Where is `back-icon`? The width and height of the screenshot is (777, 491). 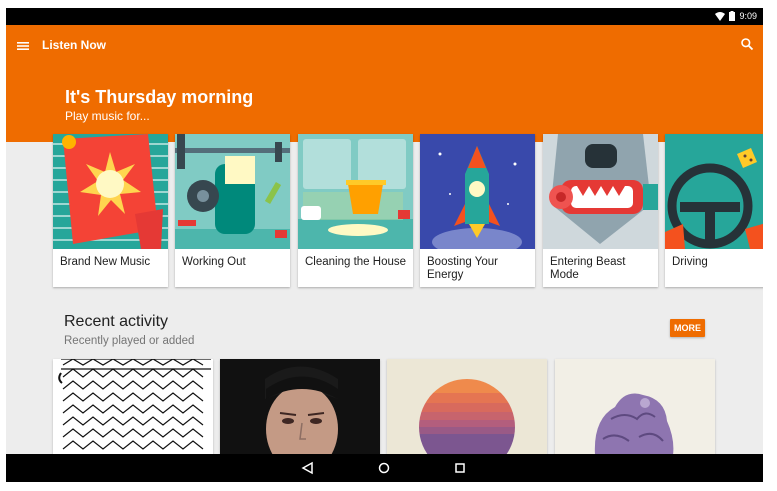 back-icon is located at coordinates (308, 468).